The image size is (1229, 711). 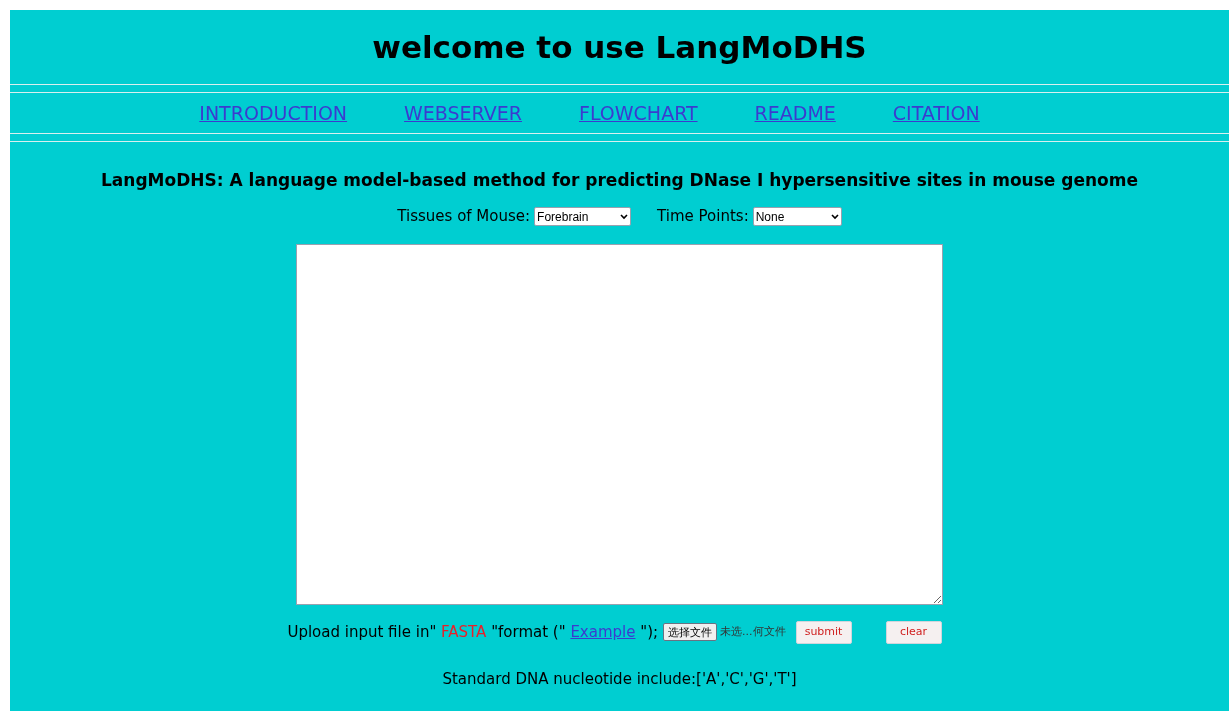 What do you see at coordinates (823, 632) in the screenshot?
I see `submit-button: submit` at bounding box center [823, 632].